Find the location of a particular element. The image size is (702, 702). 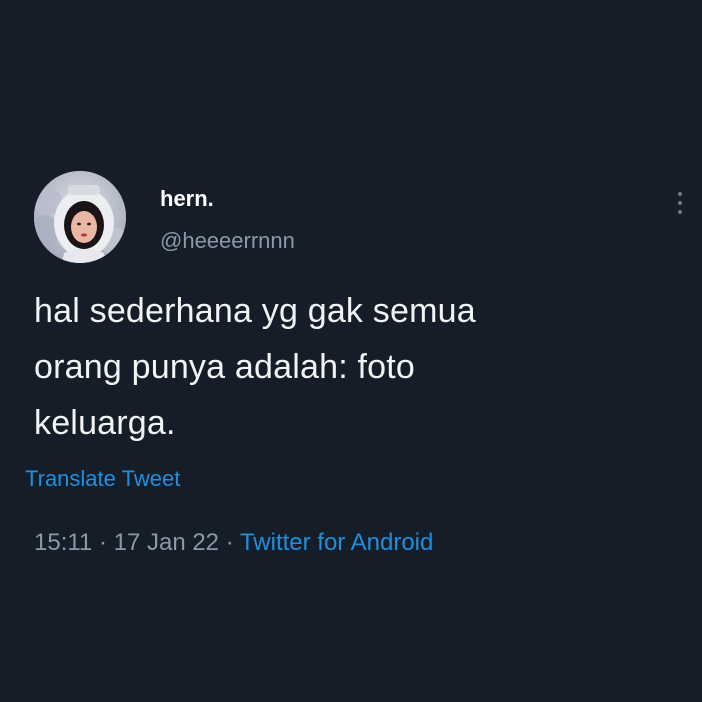

tweet-time: 15:11 is located at coordinates (63, 542).